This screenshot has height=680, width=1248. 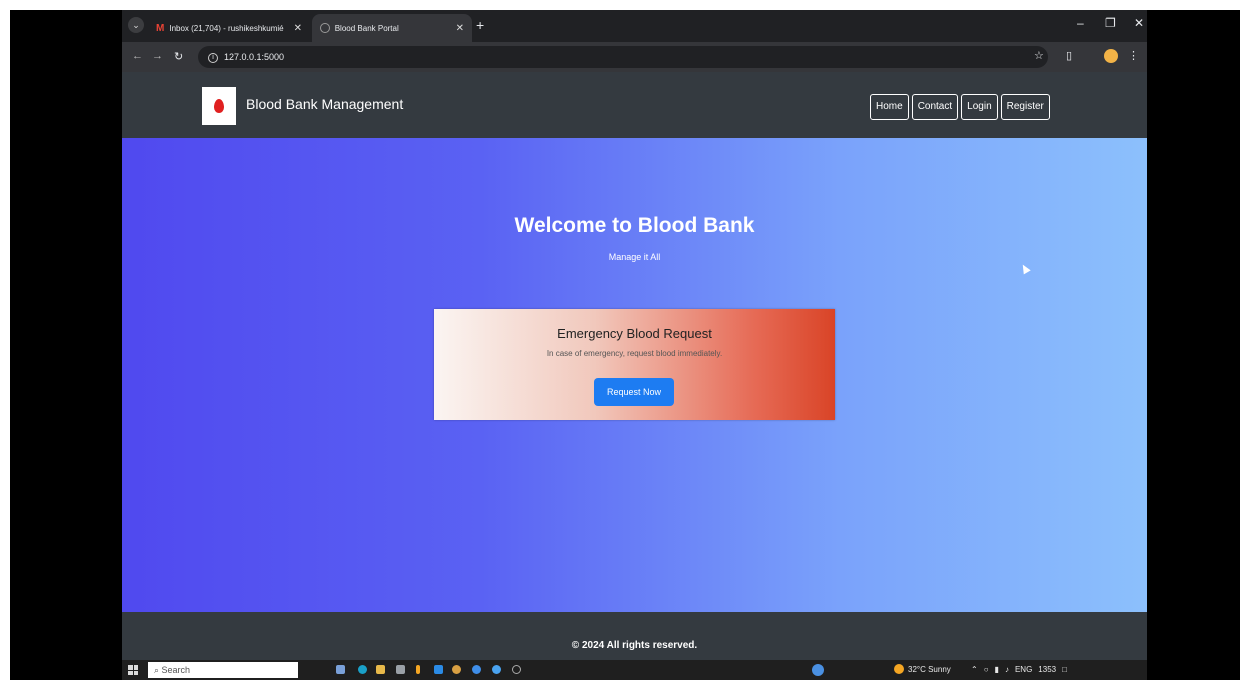 I want to click on extensions-icon: ▯, so click(x=1069, y=55).